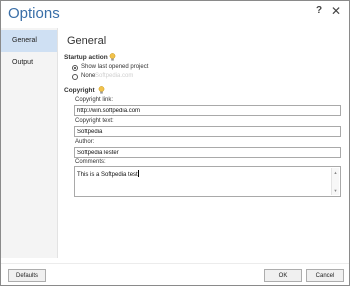 Image resolution: width=350 pixels, height=286 pixels. Describe the element at coordinates (114, 76) in the screenshot. I see `watermark-text: Softpedia.com` at that location.